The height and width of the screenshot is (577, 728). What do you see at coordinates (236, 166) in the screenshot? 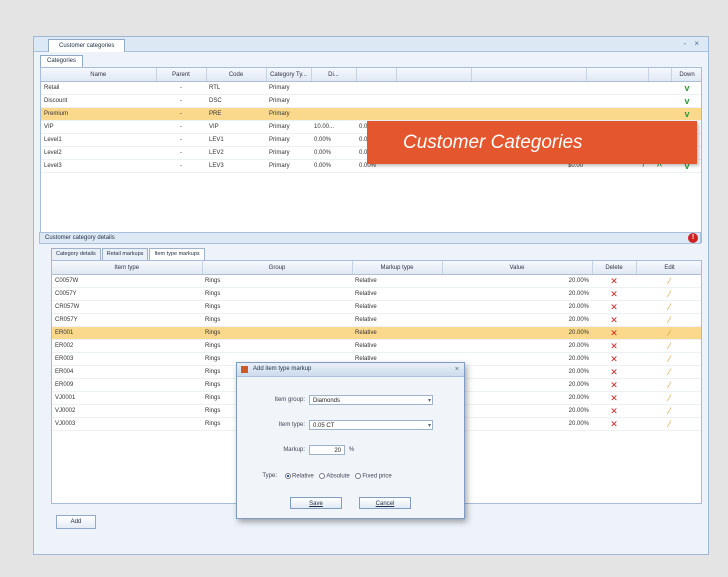
I see `category-code: LEV3` at bounding box center [236, 166].